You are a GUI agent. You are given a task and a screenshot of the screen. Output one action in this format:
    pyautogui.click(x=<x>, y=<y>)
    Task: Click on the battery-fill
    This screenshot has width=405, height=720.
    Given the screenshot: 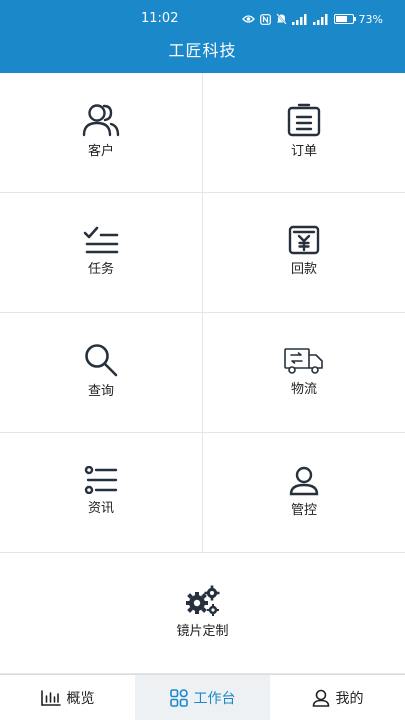 What is the action you would take?
    pyautogui.click(x=341, y=19)
    